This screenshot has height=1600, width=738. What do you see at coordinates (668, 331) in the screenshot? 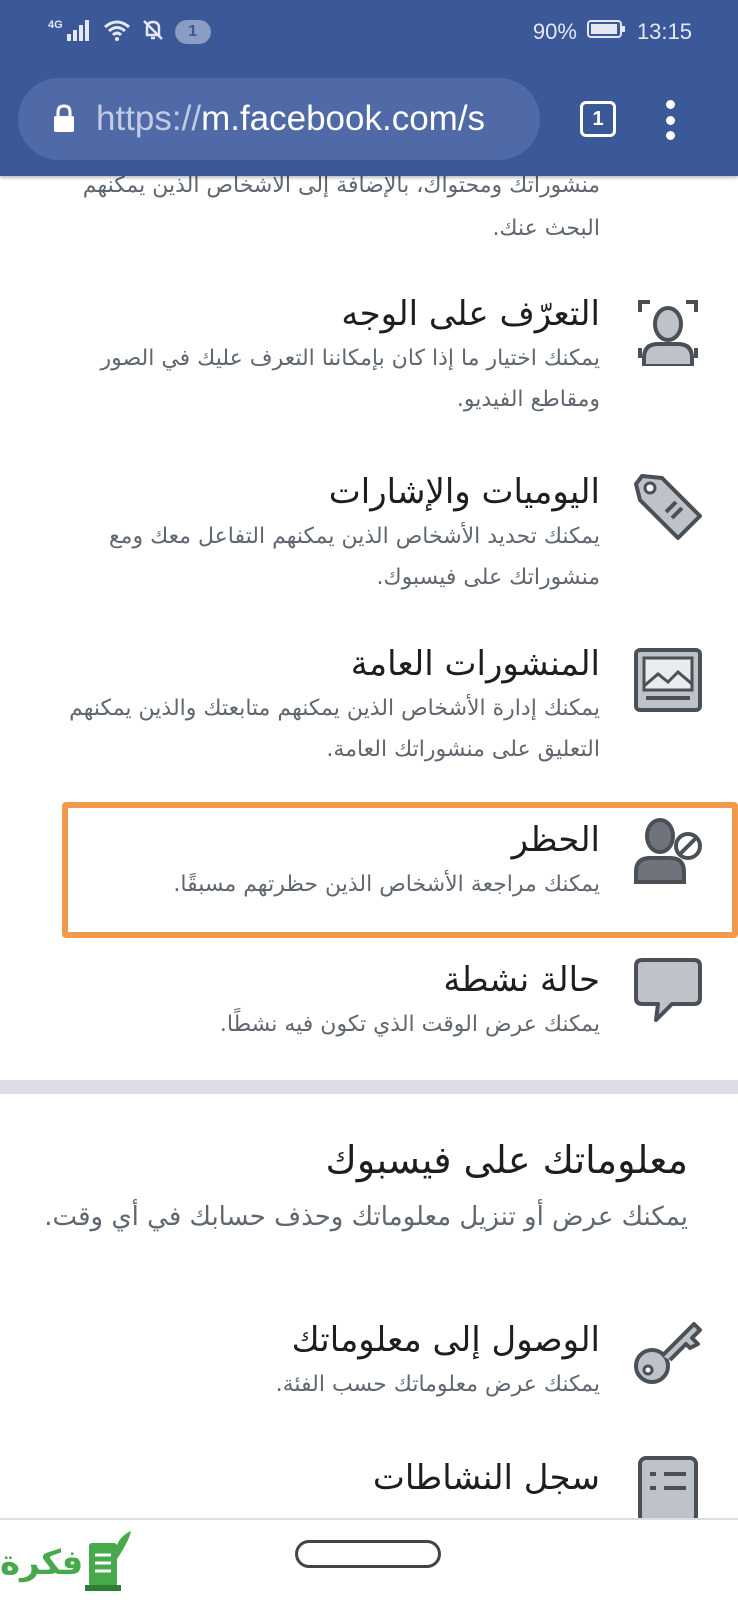
I see `face-recognition-icon` at bounding box center [668, 331].